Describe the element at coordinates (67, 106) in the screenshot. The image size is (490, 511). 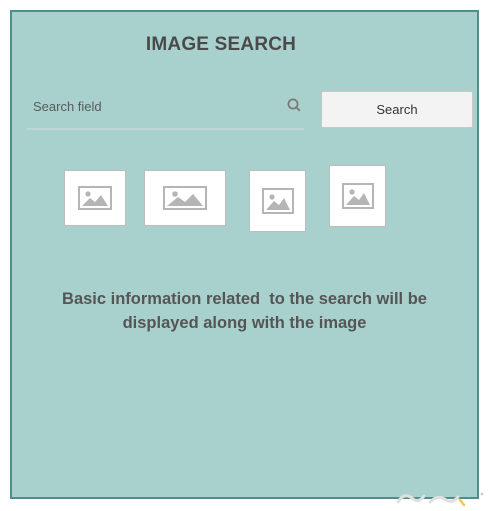
I see `search-placeholder: Search field` at that location.